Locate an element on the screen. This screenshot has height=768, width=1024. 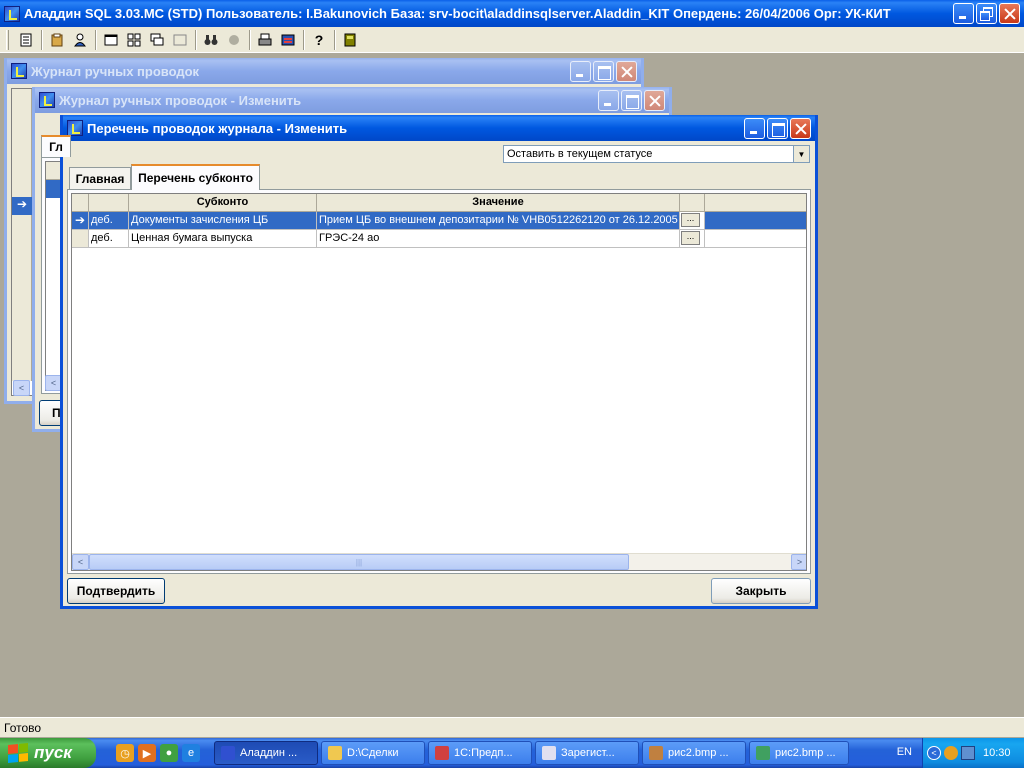
start-button: пуск is located at coordinates (48, 753).